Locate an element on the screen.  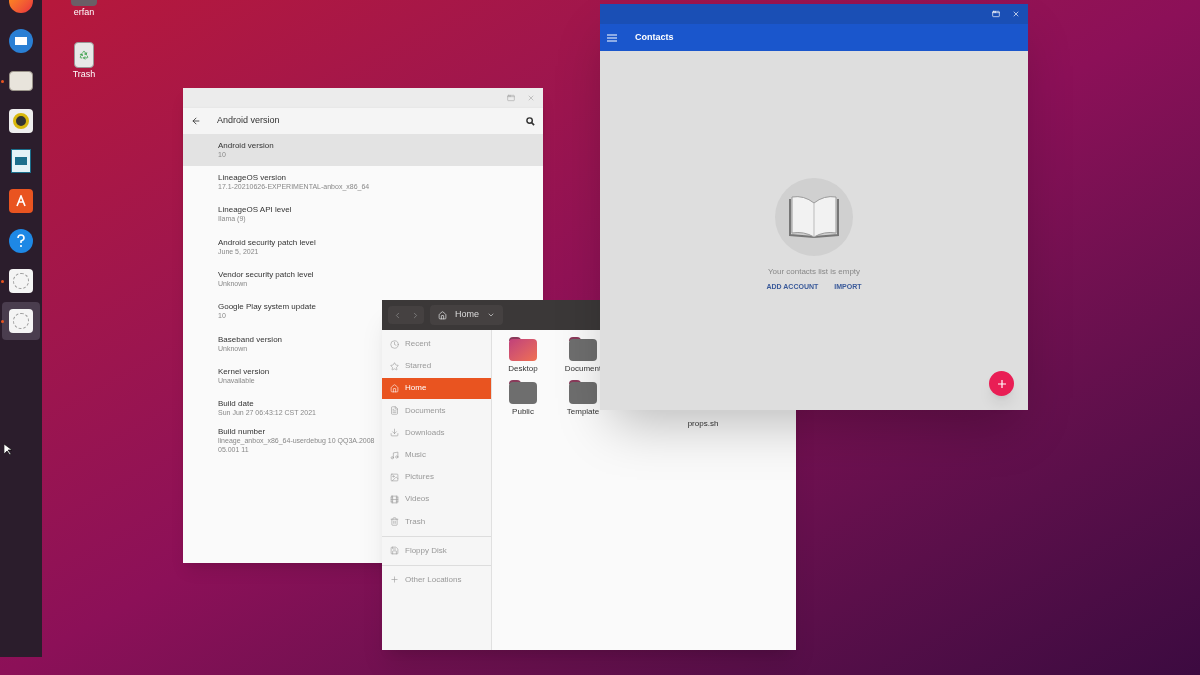
star-icon is located at coordinates (394, 366).